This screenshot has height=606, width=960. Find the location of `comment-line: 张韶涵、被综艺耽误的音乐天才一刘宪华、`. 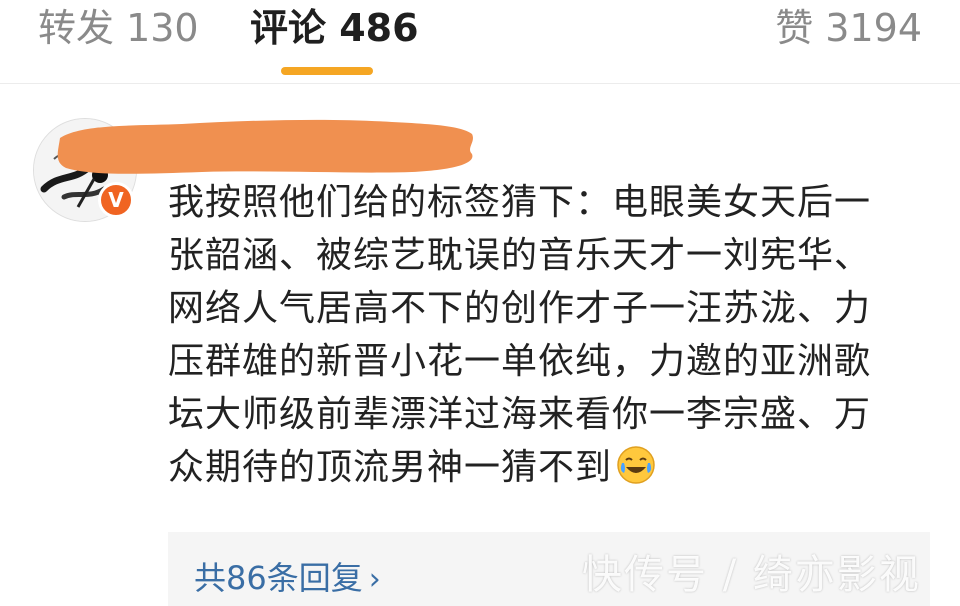

comment-line: 张韶涵、被综艺耽误的音乐天才一刘宪华、 is located at coordinates (520, 255).